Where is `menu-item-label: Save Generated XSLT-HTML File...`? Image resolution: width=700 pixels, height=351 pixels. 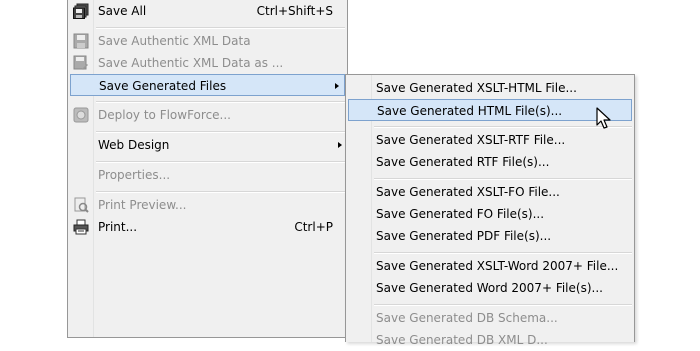 menu-item-label: Save Generated XSLT-HTML File... is located at coordinates (476, 88).